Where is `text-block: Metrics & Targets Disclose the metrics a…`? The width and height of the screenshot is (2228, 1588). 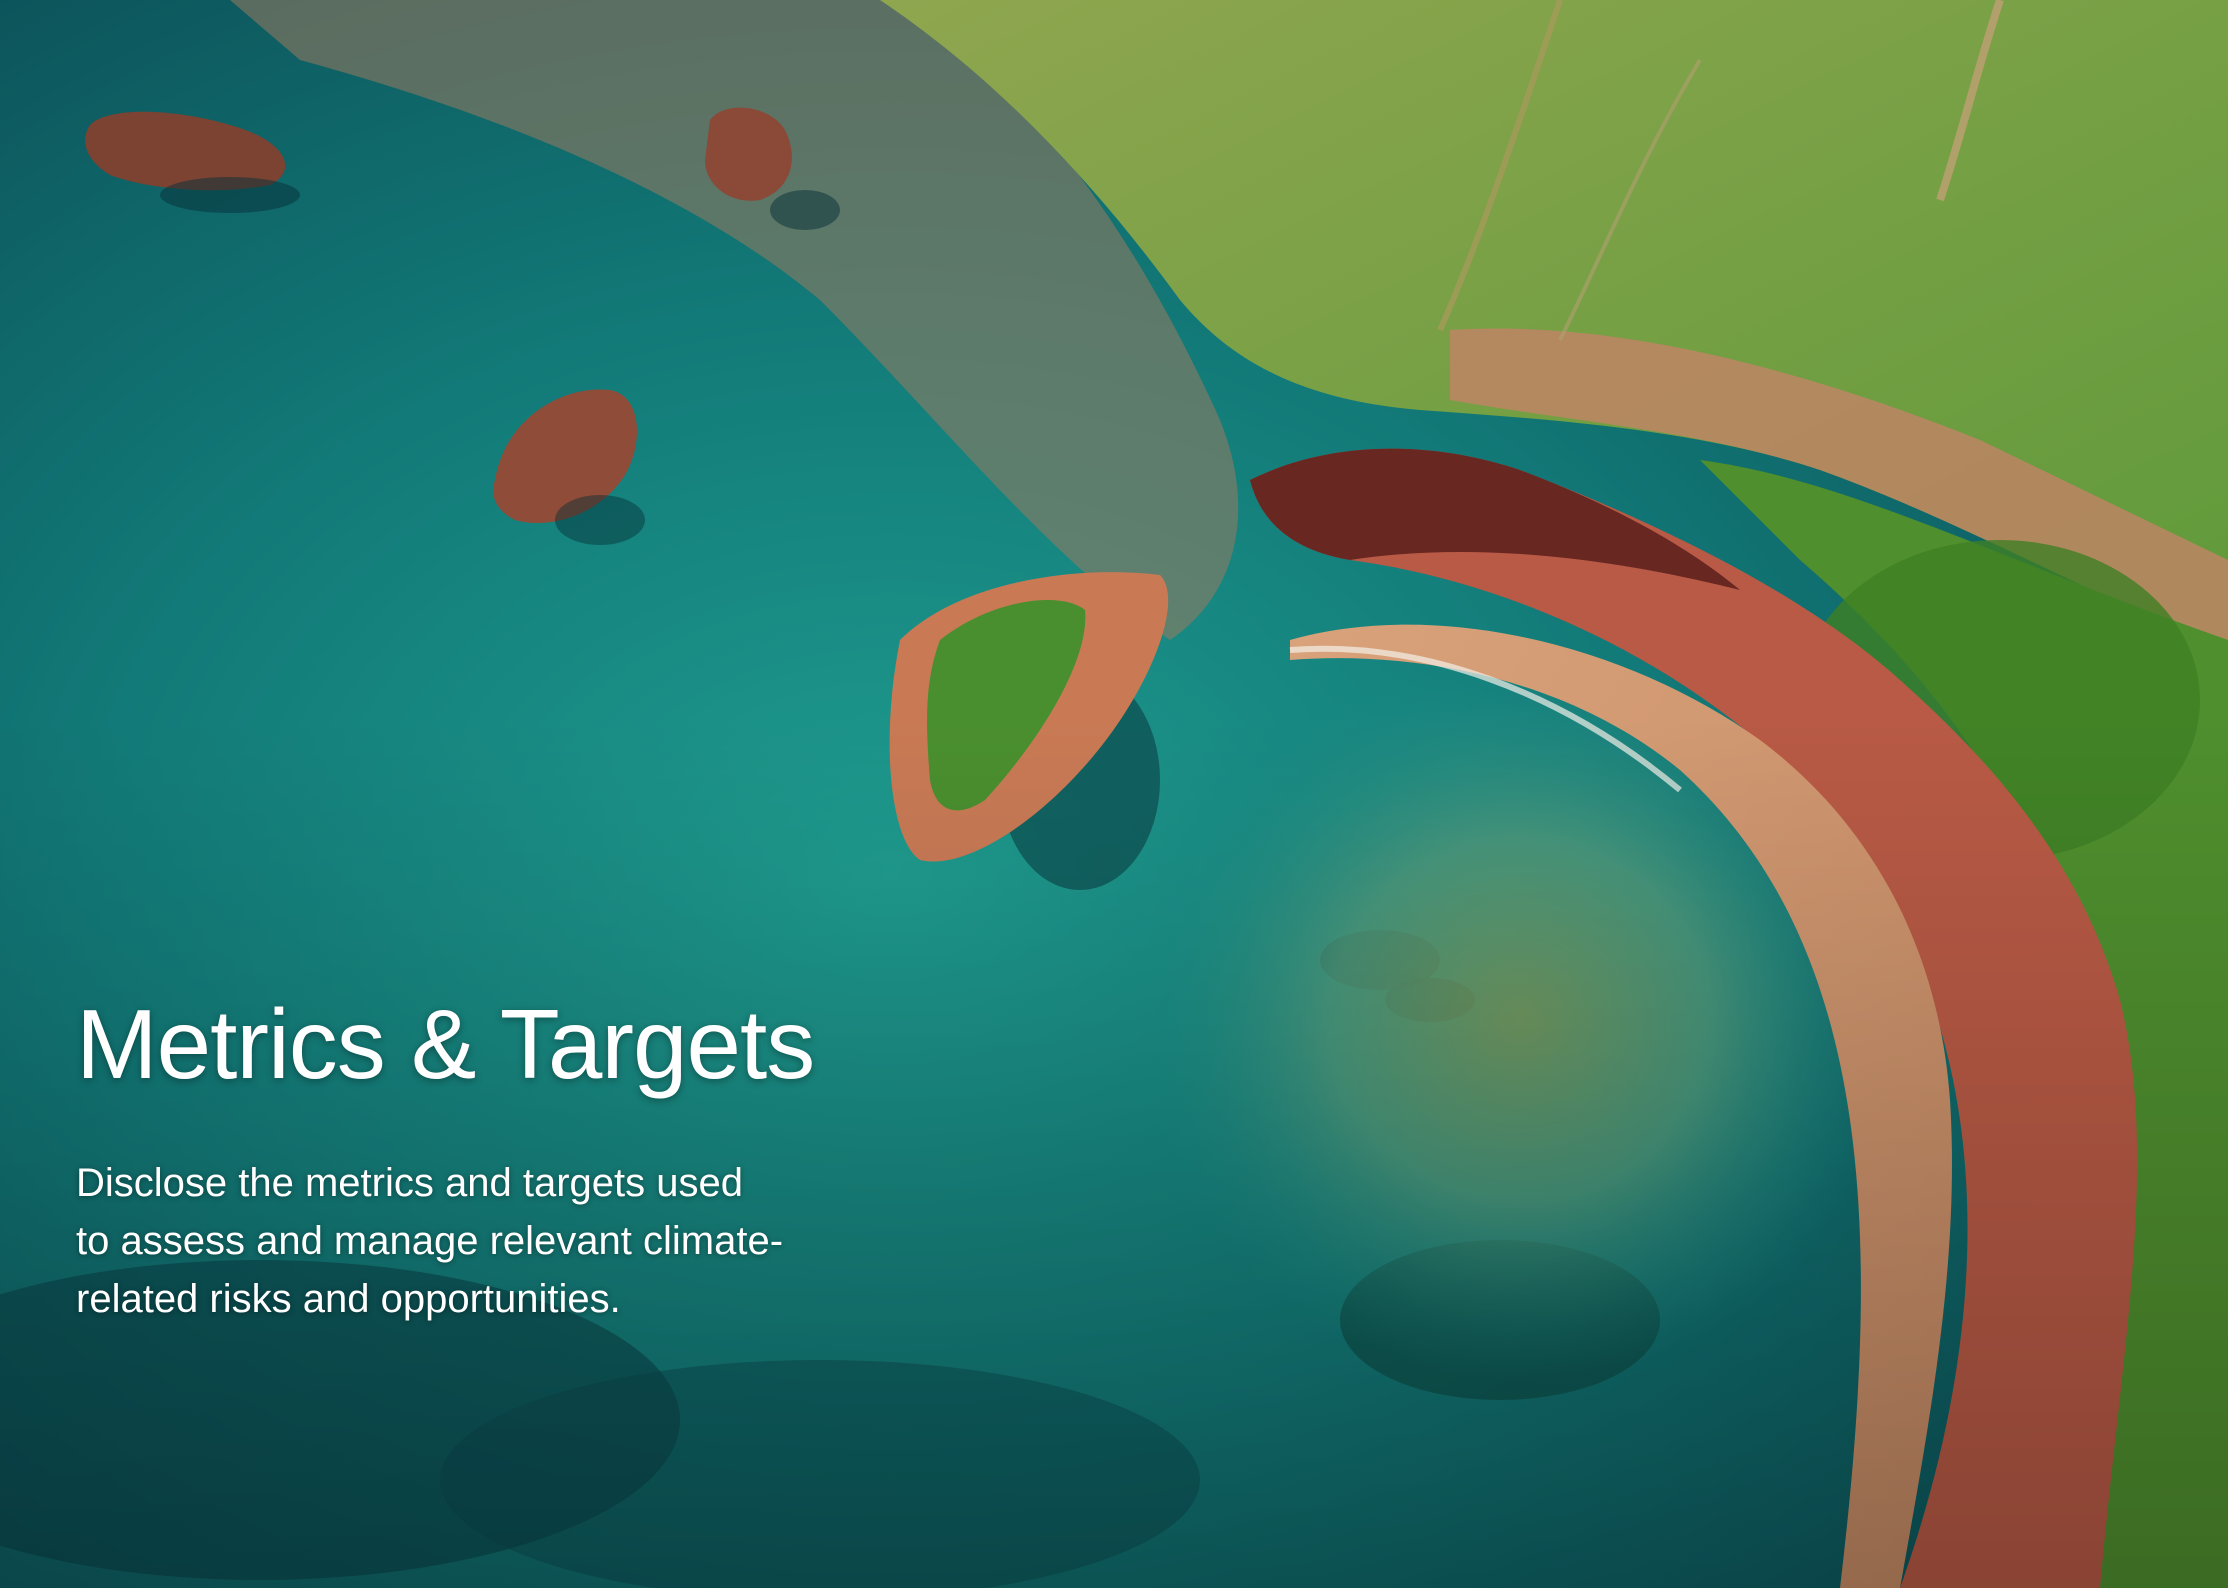
text-block: Metrics & Targets Disclose the metrics a… is located at coordinates (526, 1159).